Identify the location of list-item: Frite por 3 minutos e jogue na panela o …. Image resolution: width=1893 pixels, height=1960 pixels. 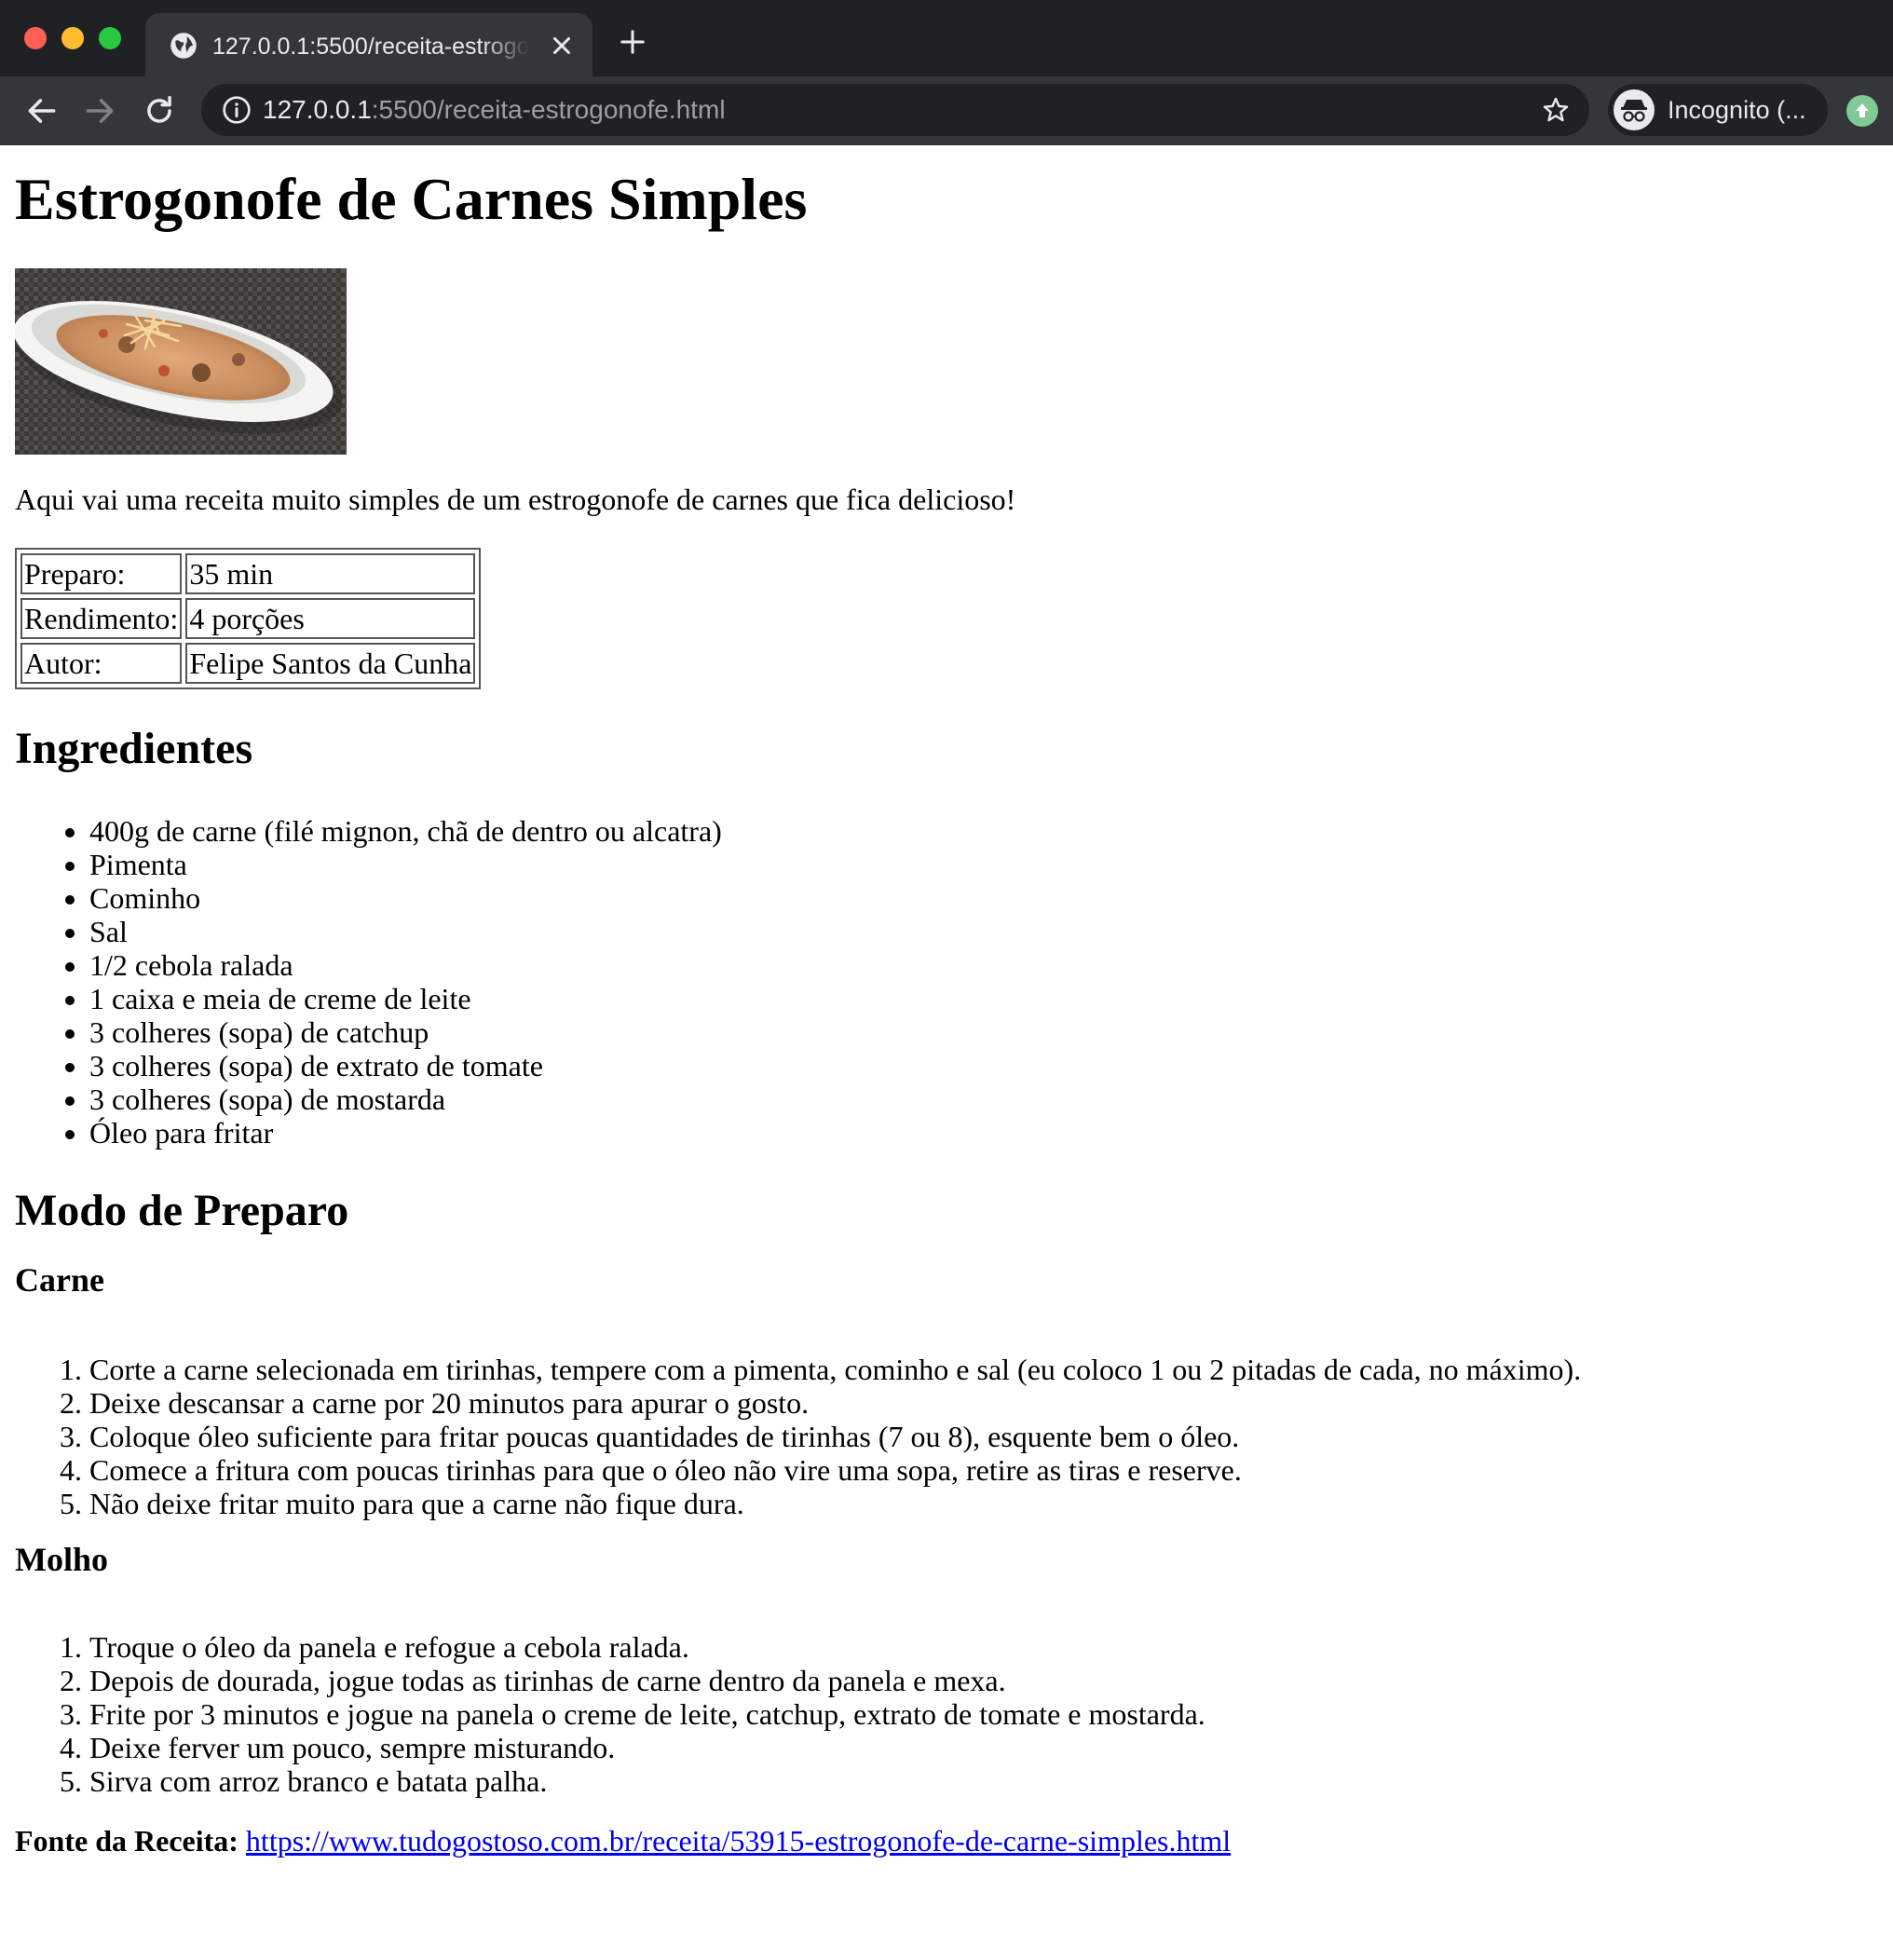
(647, 1714).